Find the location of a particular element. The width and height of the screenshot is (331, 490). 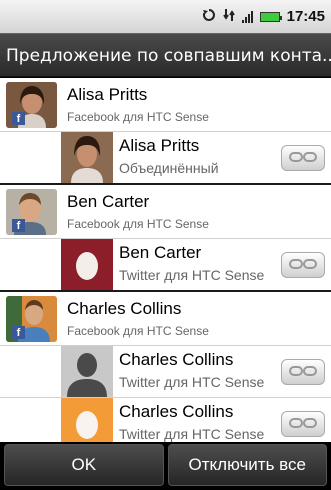

disable-all-button: Отключить все is located at coordinates (247, 465).